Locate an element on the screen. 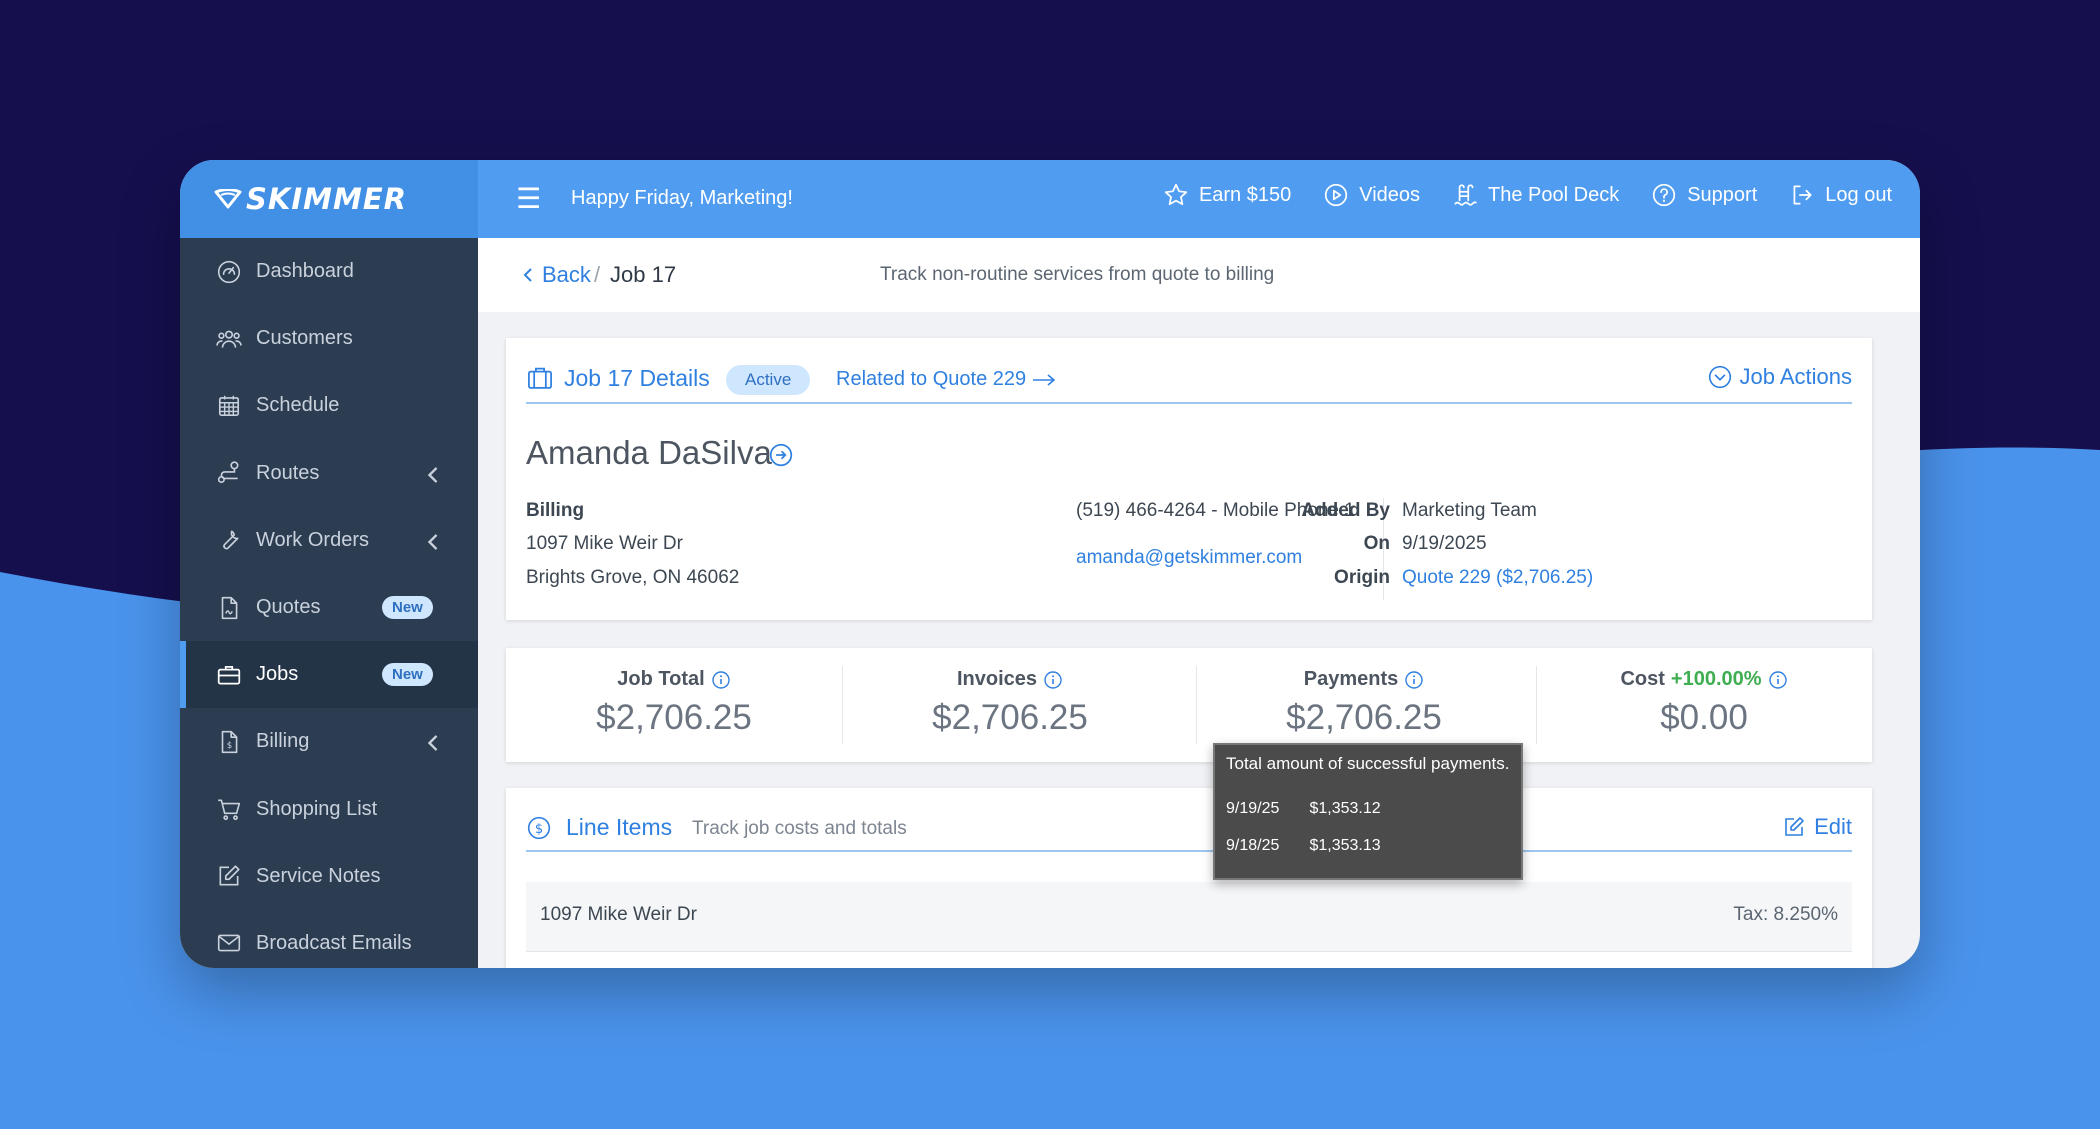 The width and height of the screenshot is (2100, 1129). line-items-title: $ Line Items is located at coordinates (599, 827).